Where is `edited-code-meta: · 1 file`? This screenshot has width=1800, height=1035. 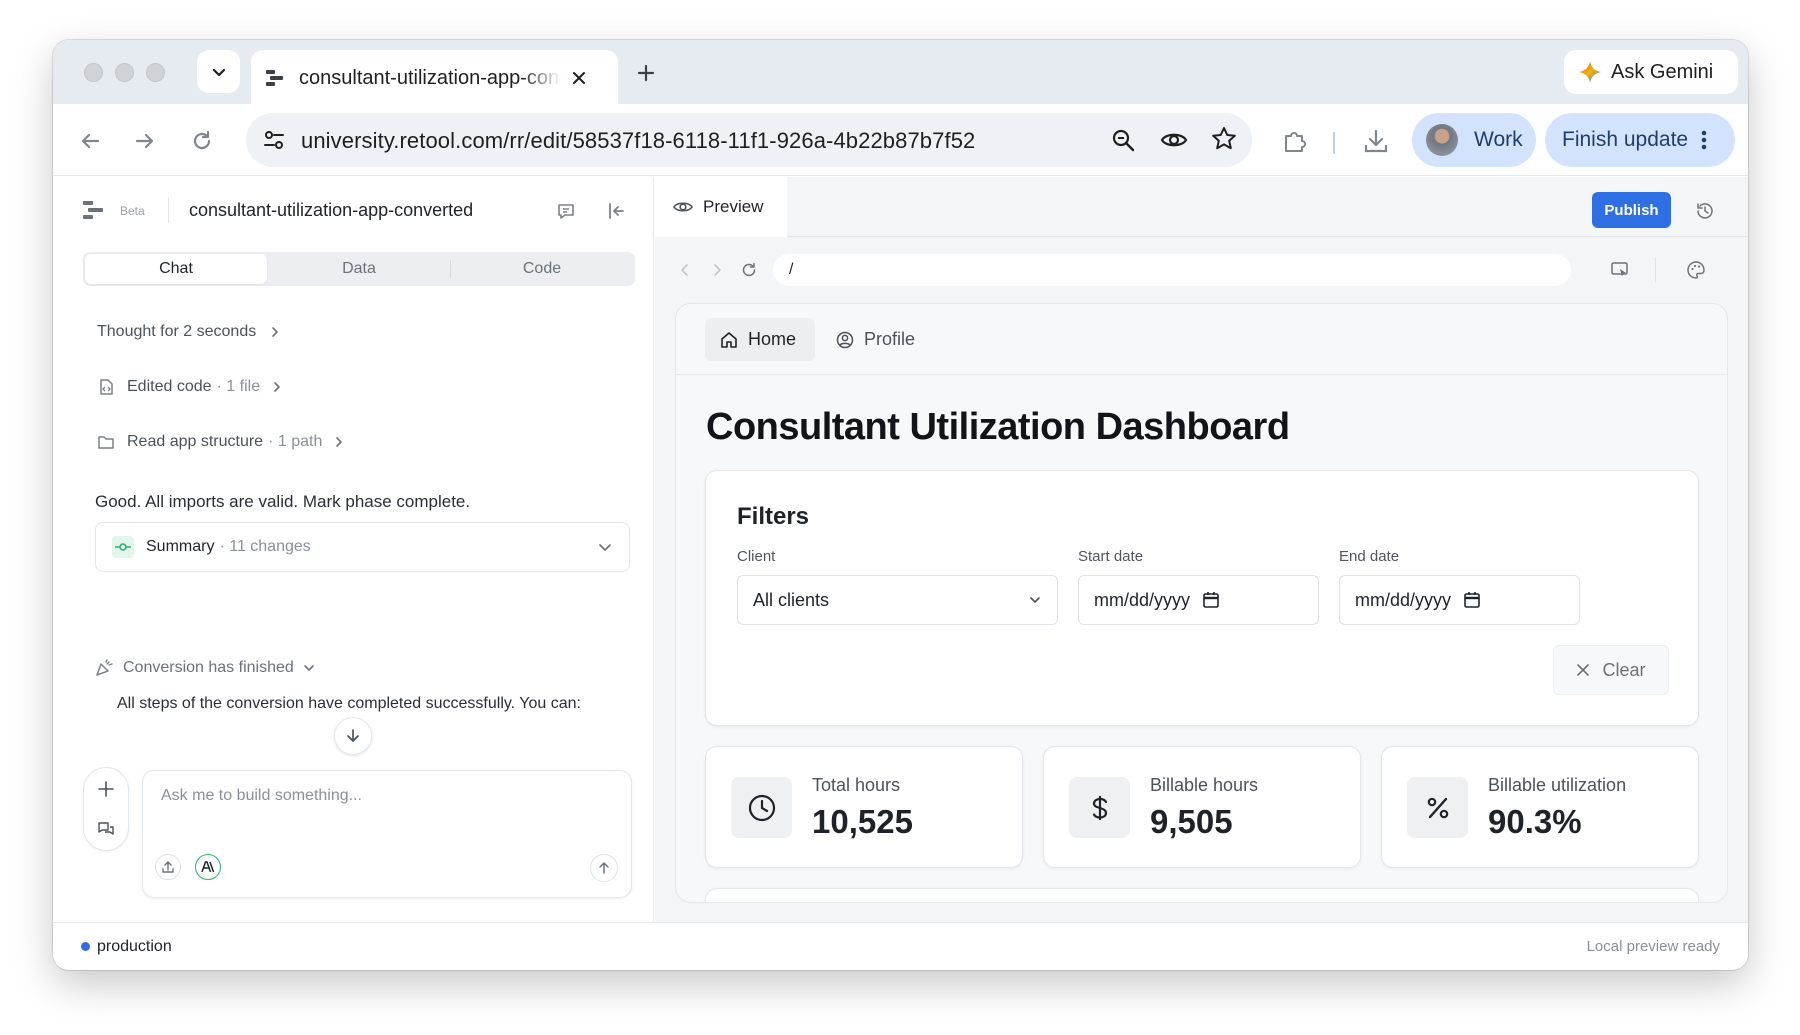
edited-code-meta: · 1 file is located at coordinates (238, 386).